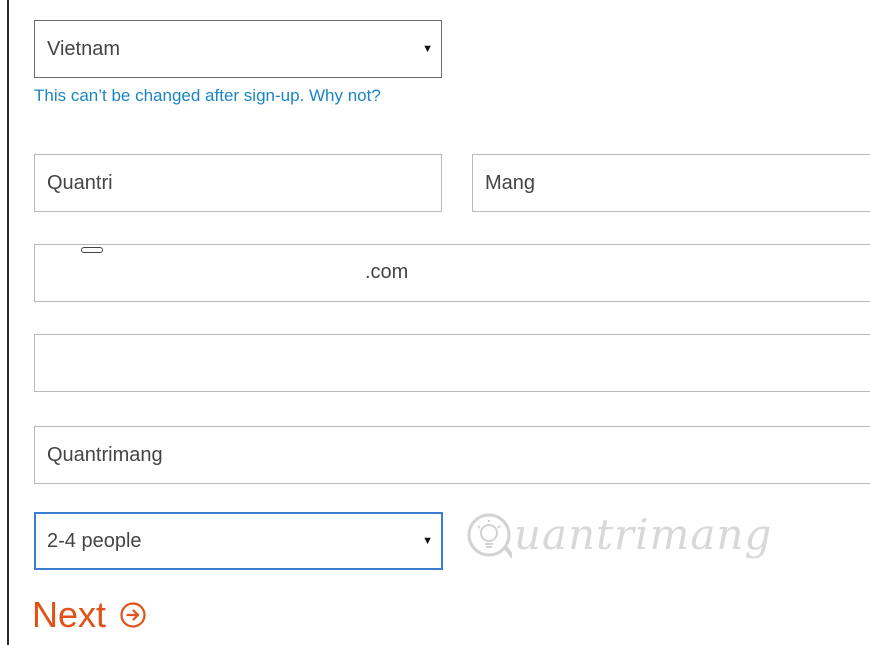 This screenshot has width=870, height=645. I want to click on company-name-field: Quantrimang, so click(452, 455).